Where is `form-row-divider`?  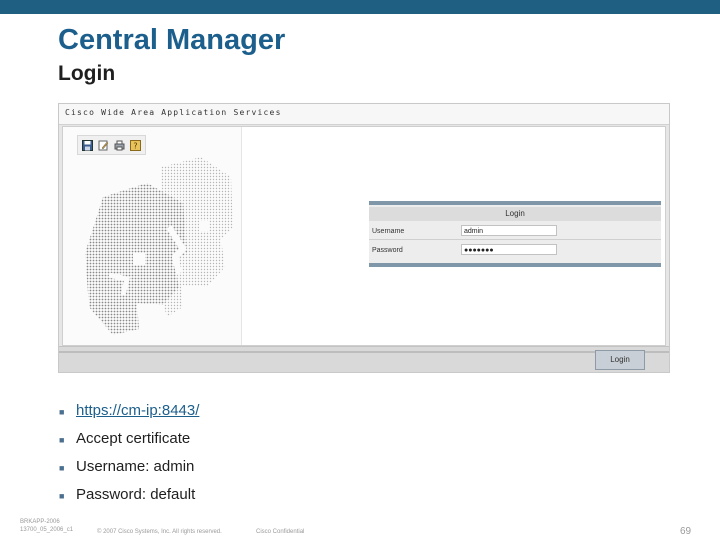 form-row-divider is located at coordinates (515, 239).